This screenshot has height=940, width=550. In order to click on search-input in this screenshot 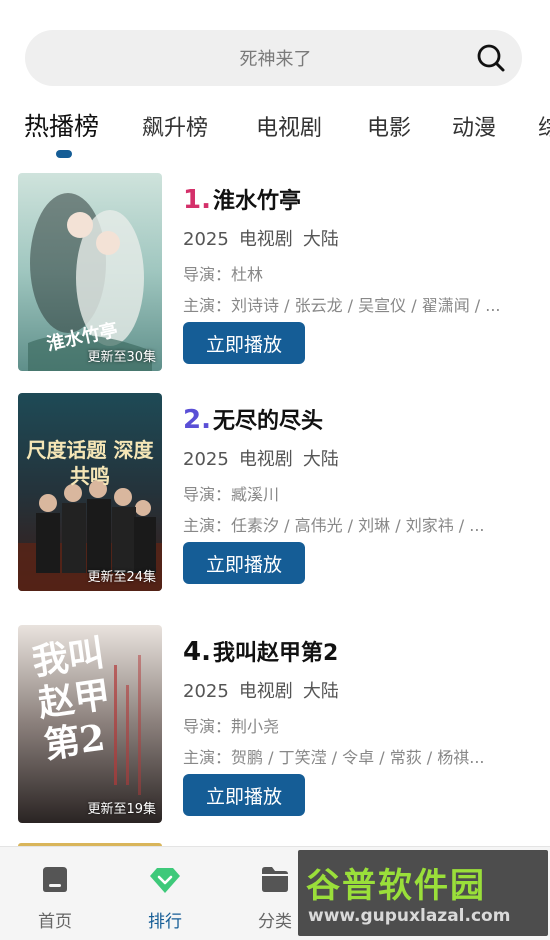, I will do `click(275, 59)`.